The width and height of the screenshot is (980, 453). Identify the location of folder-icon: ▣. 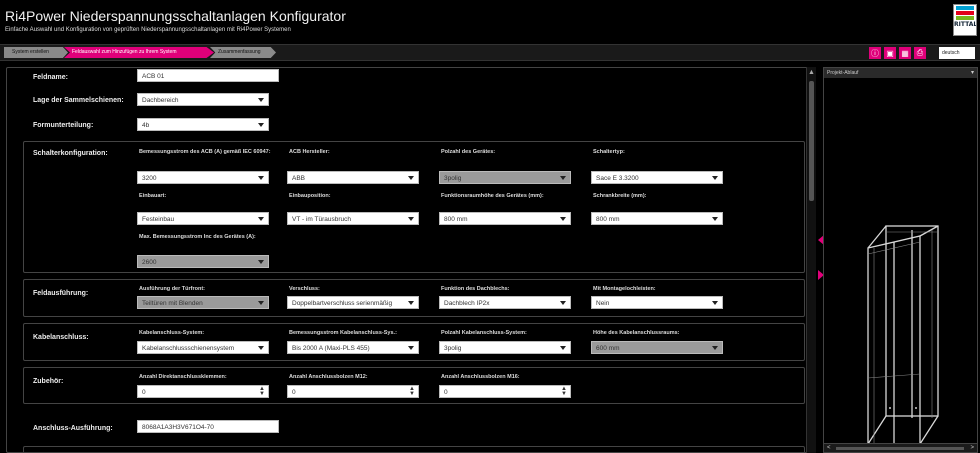
(890, 53).